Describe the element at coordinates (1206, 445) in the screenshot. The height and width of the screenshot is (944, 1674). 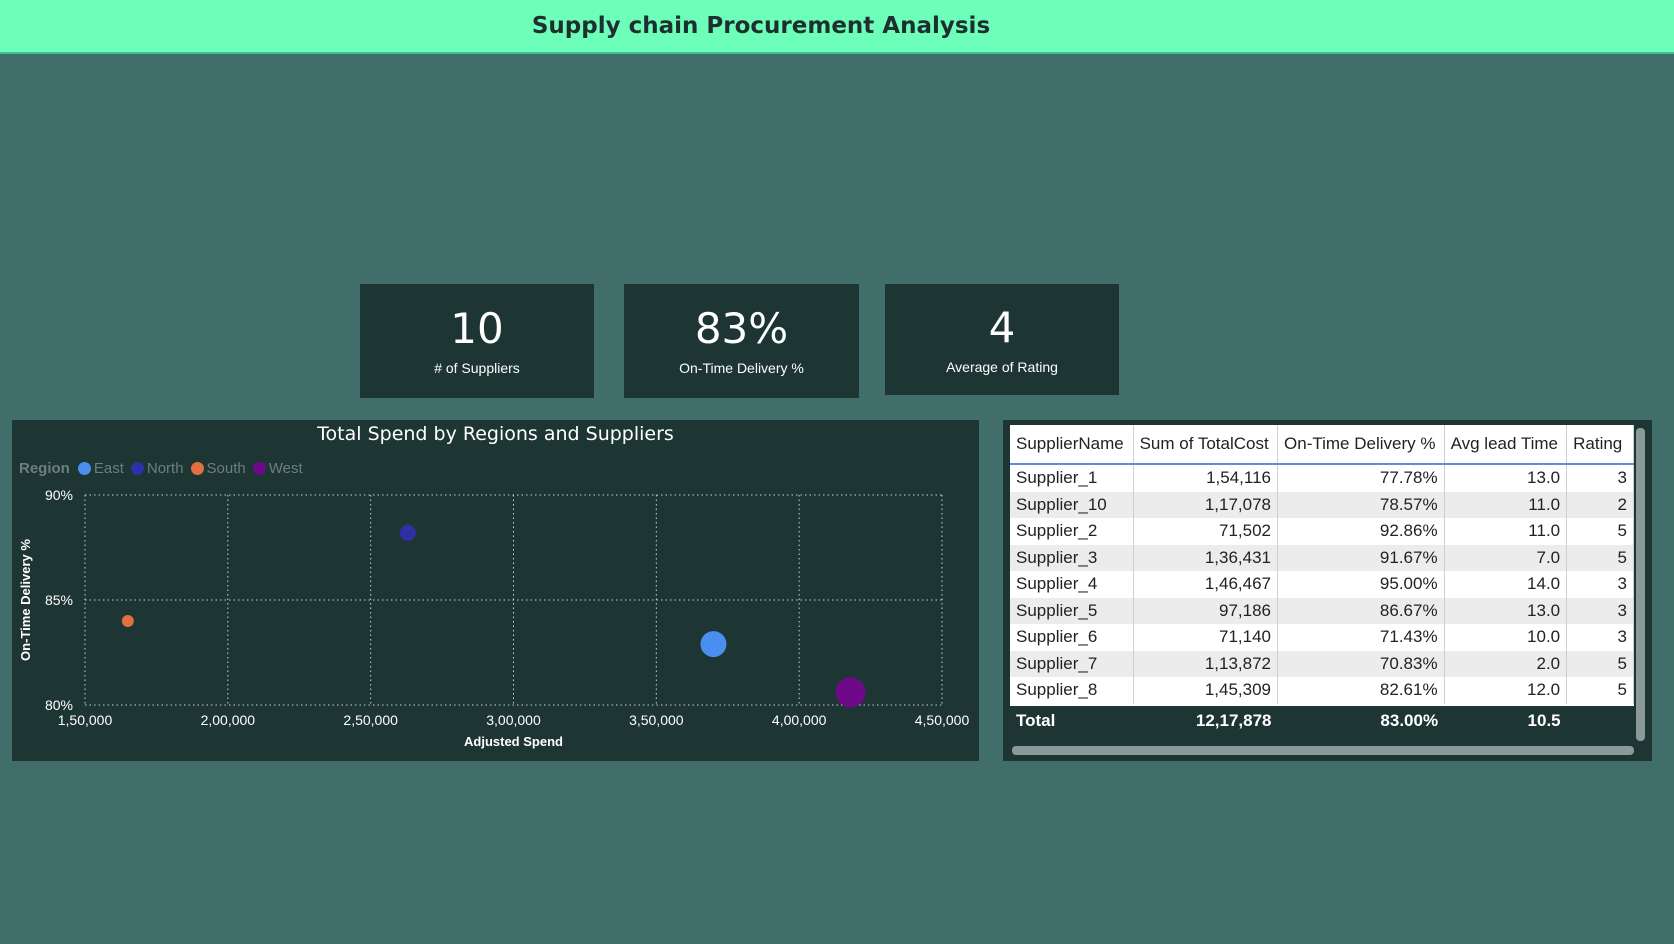
I see `column-header: Sum of TotalCost` at that location.